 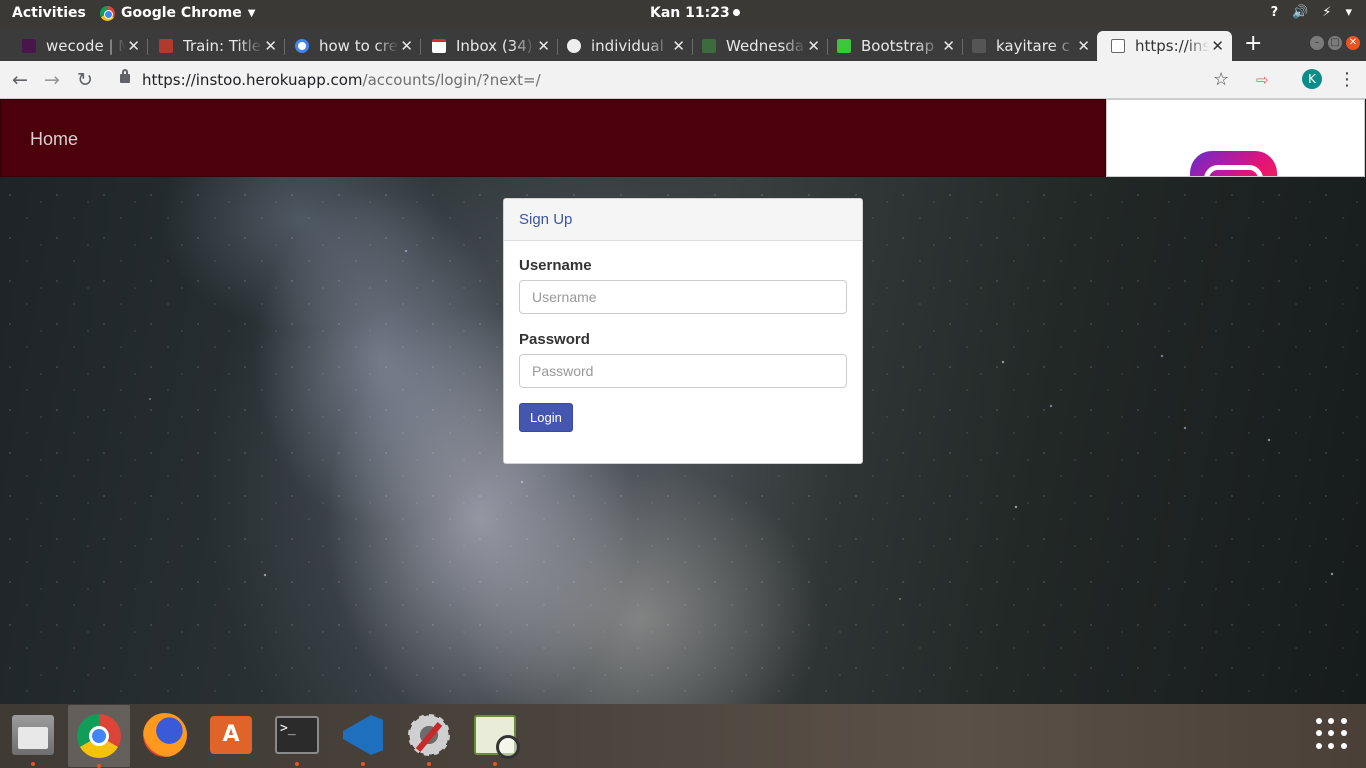 I want to click on maximize-button: □, so click(x=1335, y=43).